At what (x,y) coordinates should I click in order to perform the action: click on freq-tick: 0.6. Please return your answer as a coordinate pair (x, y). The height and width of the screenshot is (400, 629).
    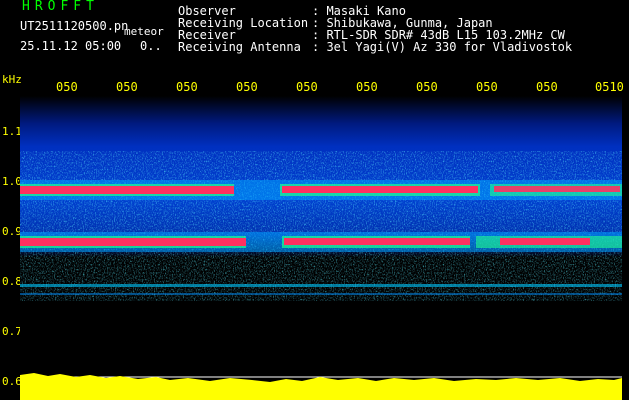
    Looking at the image, I should click on (12, 381).